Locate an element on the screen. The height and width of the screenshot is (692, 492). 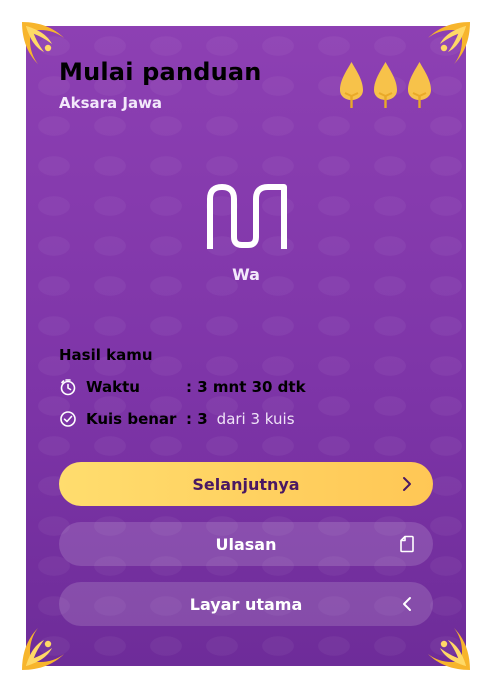
quiz-total: dari 3 kuis is located at coordinates (255, 419).